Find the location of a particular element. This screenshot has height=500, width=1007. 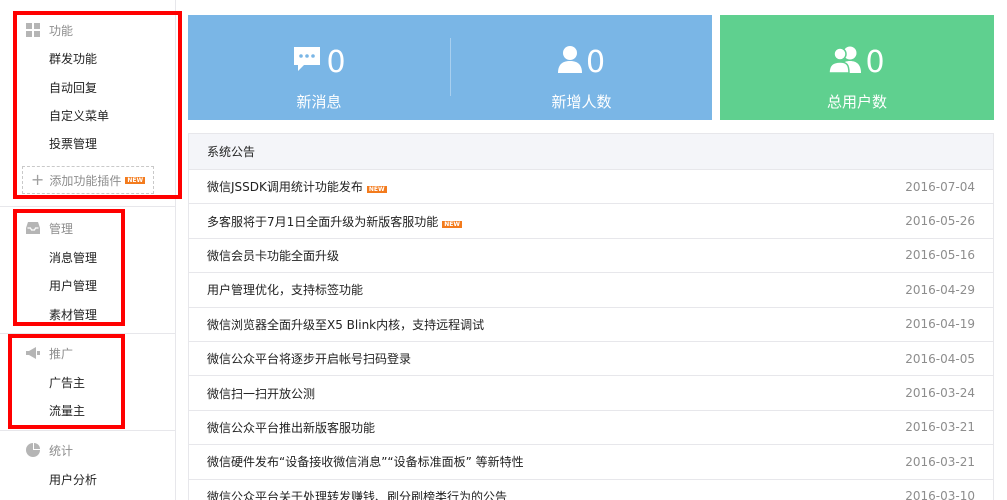

stat-total-users: 0 总用户数 is located at coordinates (857, 67).